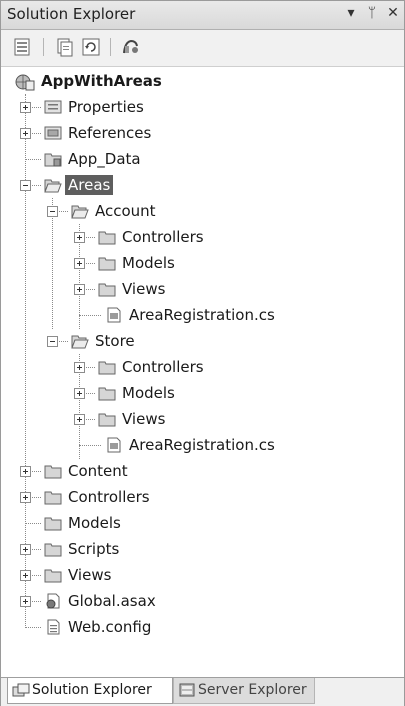  I want to click on server-explorer-icon, so click(187, 690).